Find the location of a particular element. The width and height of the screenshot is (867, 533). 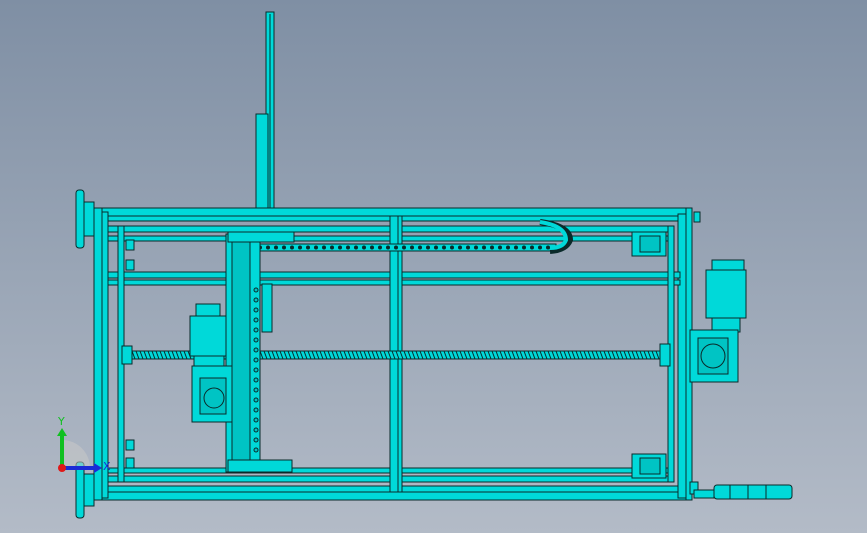

triad-x-label: X is located at coordinates (107, 466).